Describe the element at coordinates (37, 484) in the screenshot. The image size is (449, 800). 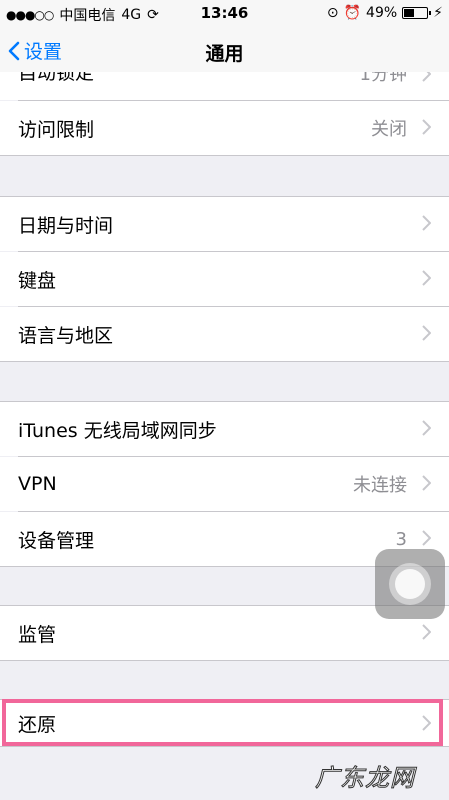
I see `row-label: VPN` at that location.